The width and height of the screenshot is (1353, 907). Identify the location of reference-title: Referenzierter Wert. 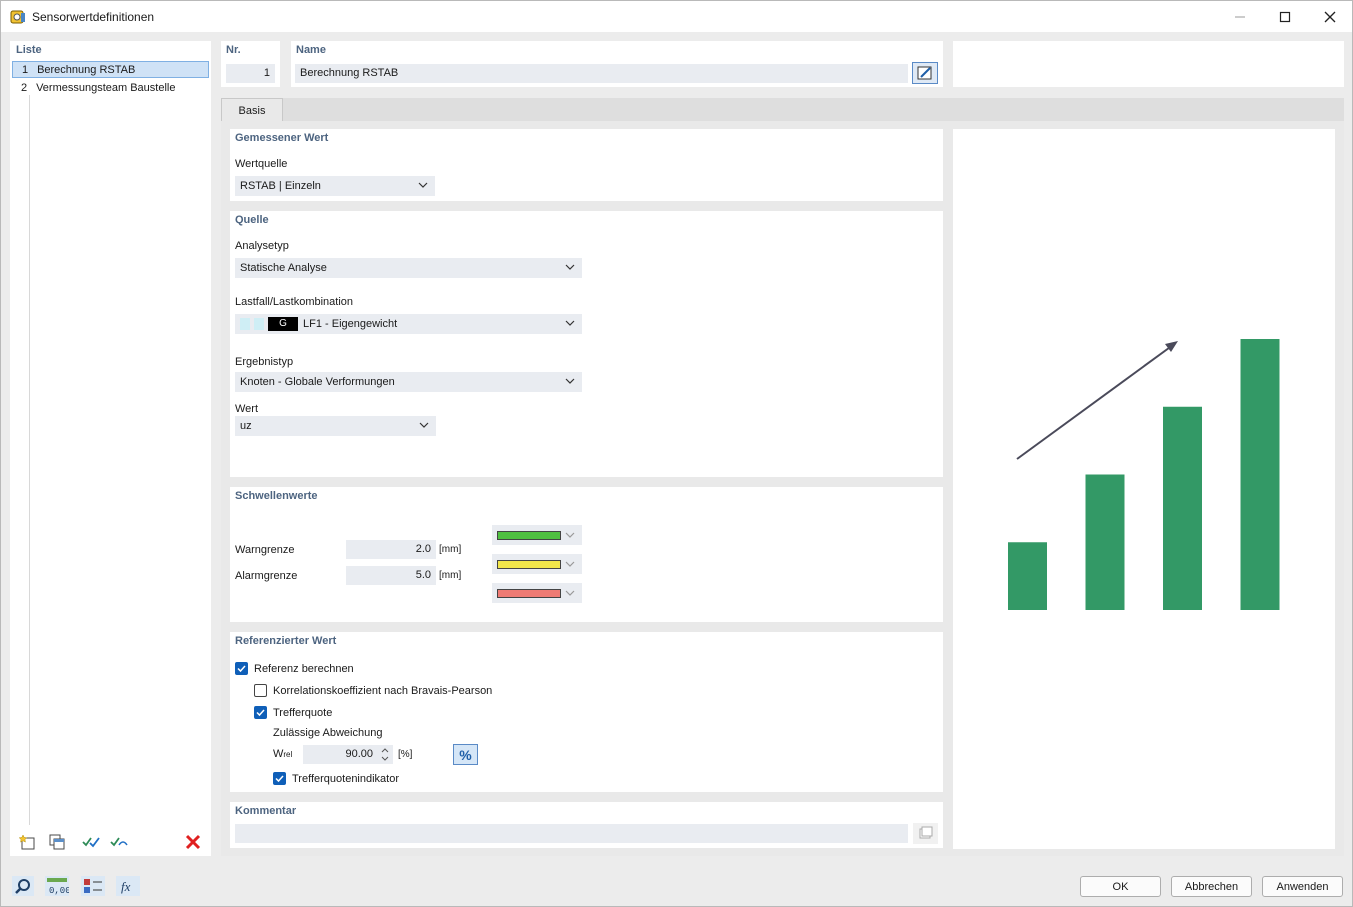
(286, 641).